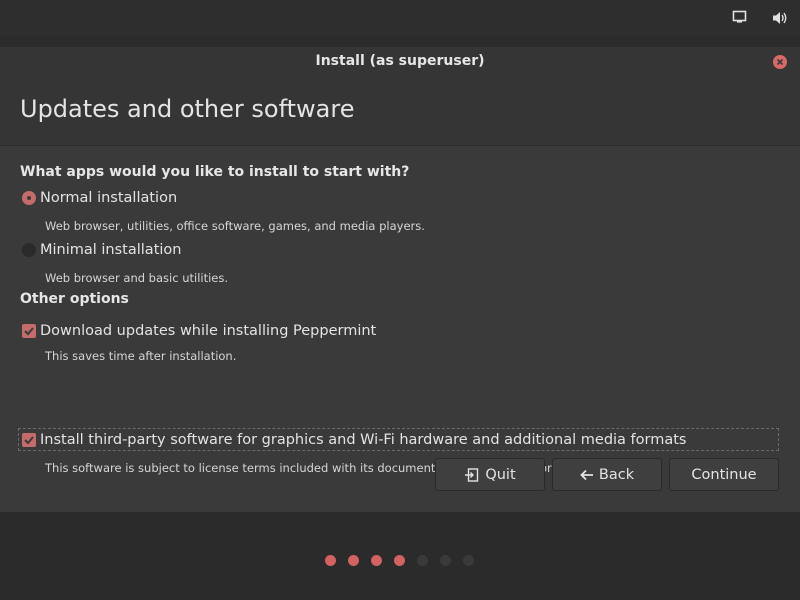  I want to click on close-button, so click(780, 62).